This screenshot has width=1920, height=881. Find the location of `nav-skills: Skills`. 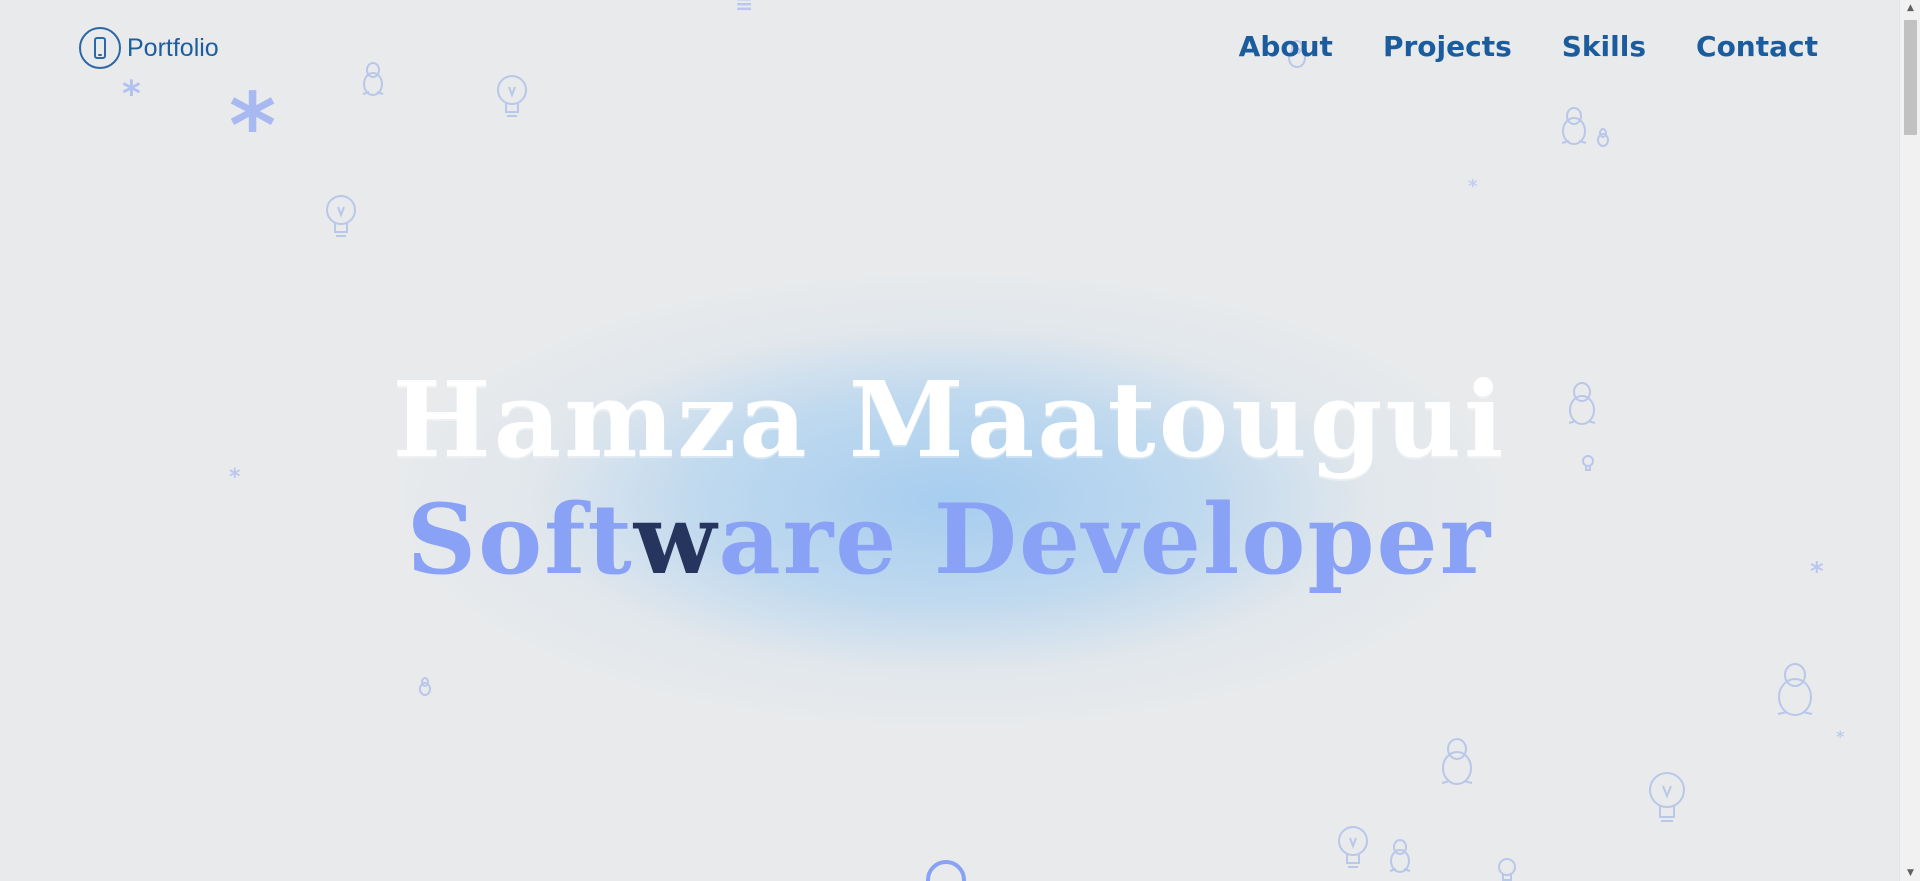

nav-skills: Skills is located at coordinates (1604, 46).